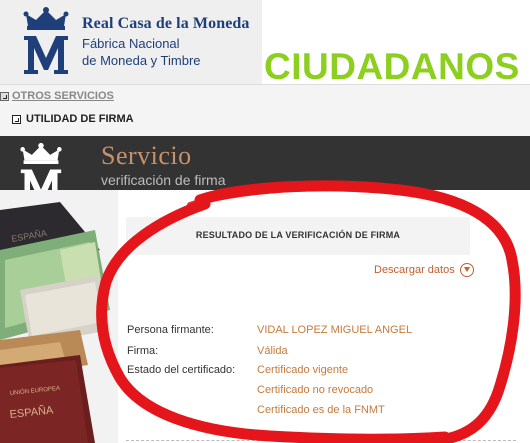 This screenshot has width=530, height=443. I want to click on logo-subtitle-1: Fábrica Nacional, so click(131, 43).